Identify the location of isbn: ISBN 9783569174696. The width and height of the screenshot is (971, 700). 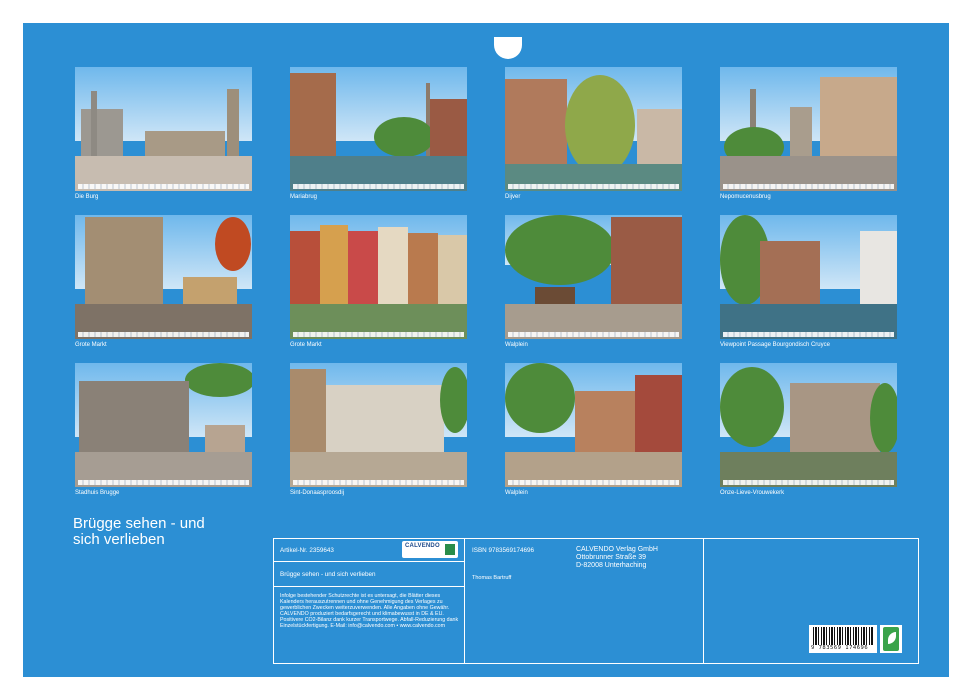
(503, 550).